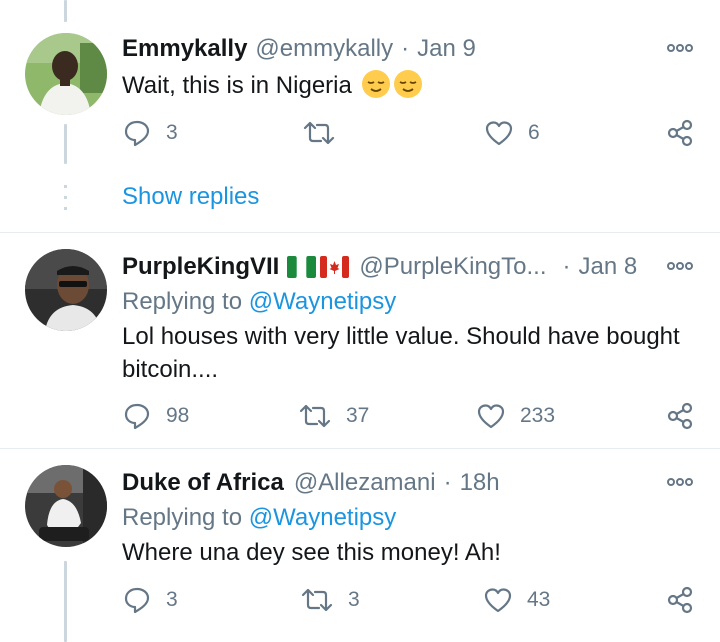 The width and height of the screenshot is (720, 642). I want to click on thread-dots, so click(65, 197).